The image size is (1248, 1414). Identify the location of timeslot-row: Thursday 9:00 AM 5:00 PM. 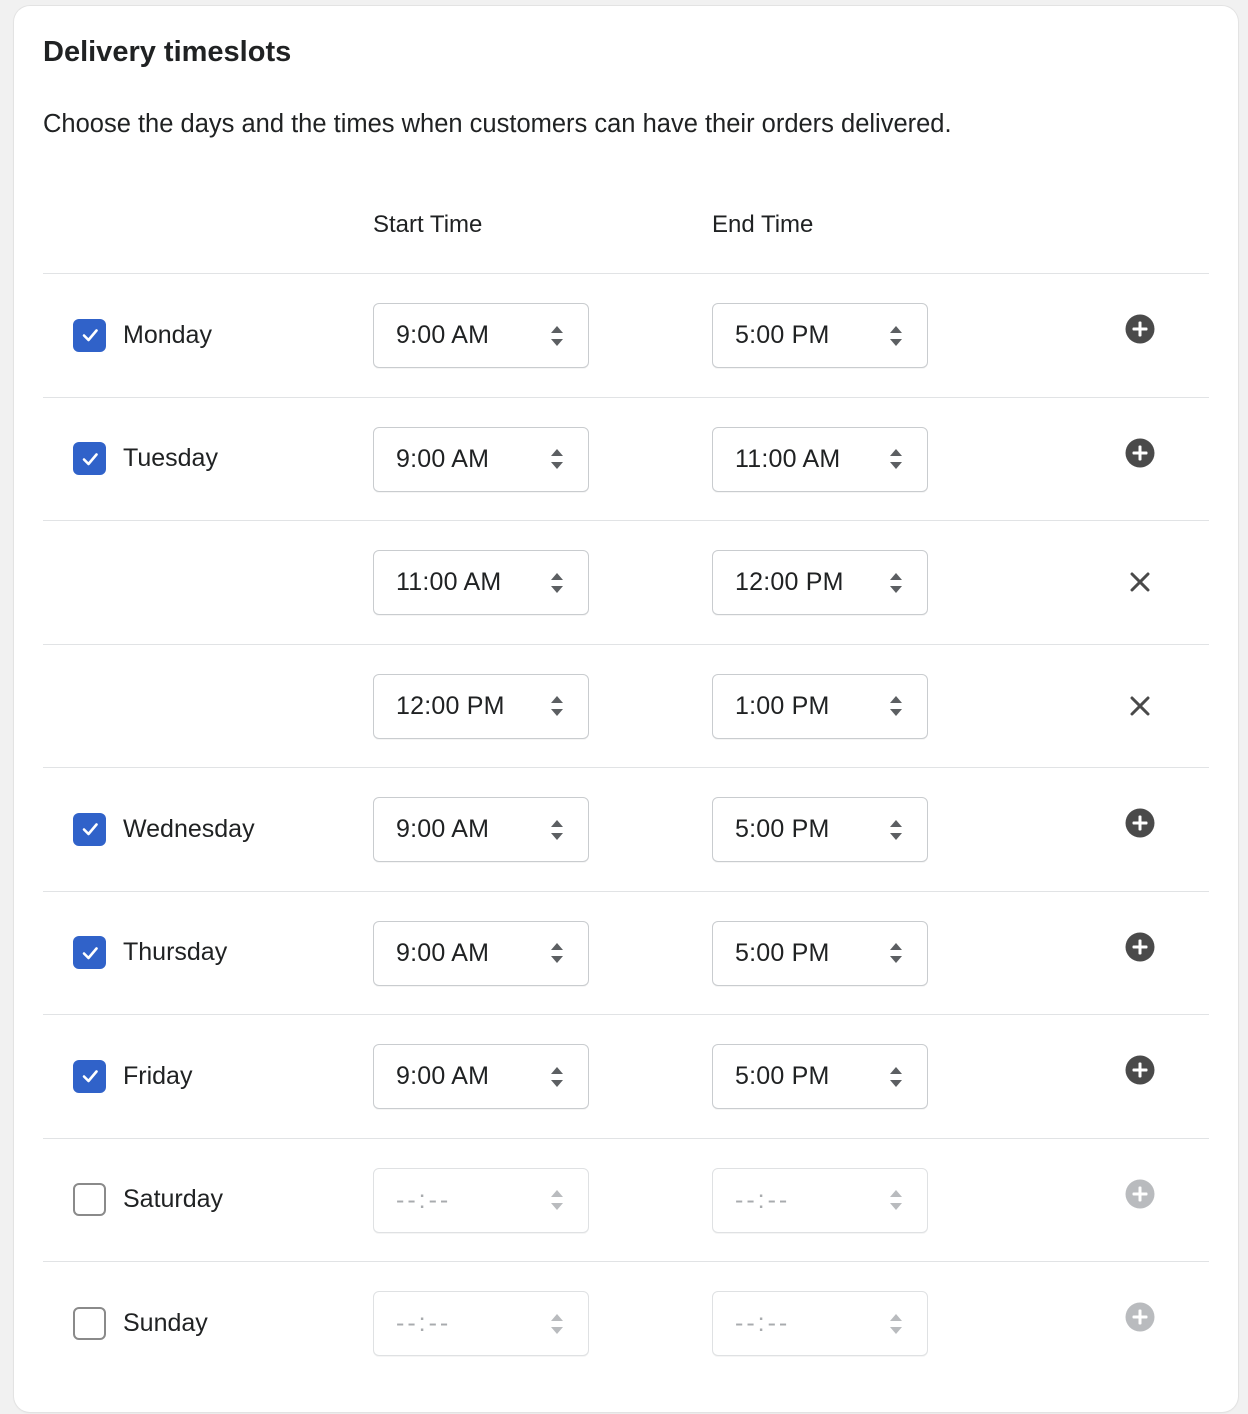
(626, 952).